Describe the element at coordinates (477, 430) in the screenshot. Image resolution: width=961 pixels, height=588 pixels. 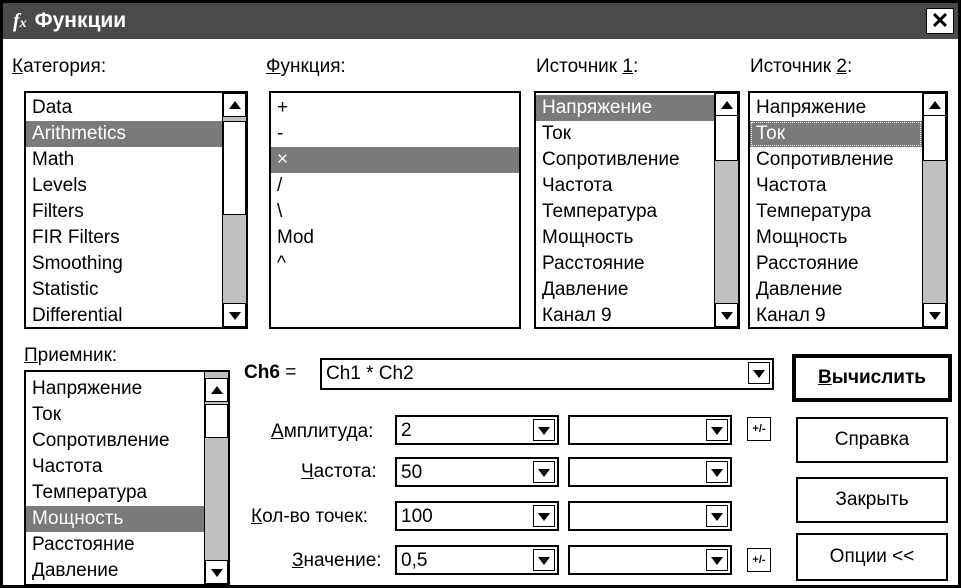
I see `amplitude-combo: 2` at that location.